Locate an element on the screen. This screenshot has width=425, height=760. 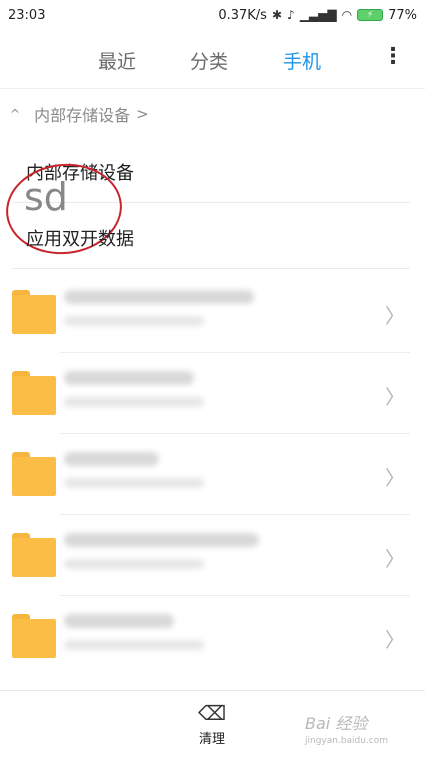
watermark-url: jingyan.baidu.com is located at coordinates (347, 741).